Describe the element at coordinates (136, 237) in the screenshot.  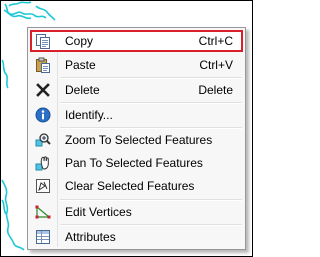
I see `menu-item-attributes: Attributes` at that location.